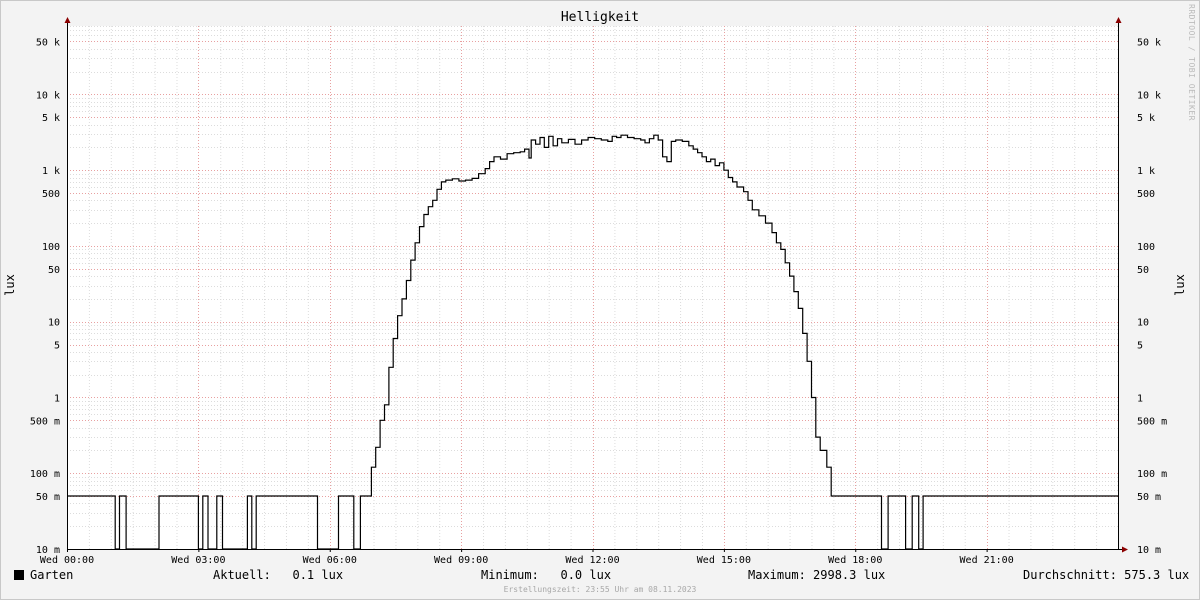  I want to click on y-tick-label: 100, so click(51, 247).